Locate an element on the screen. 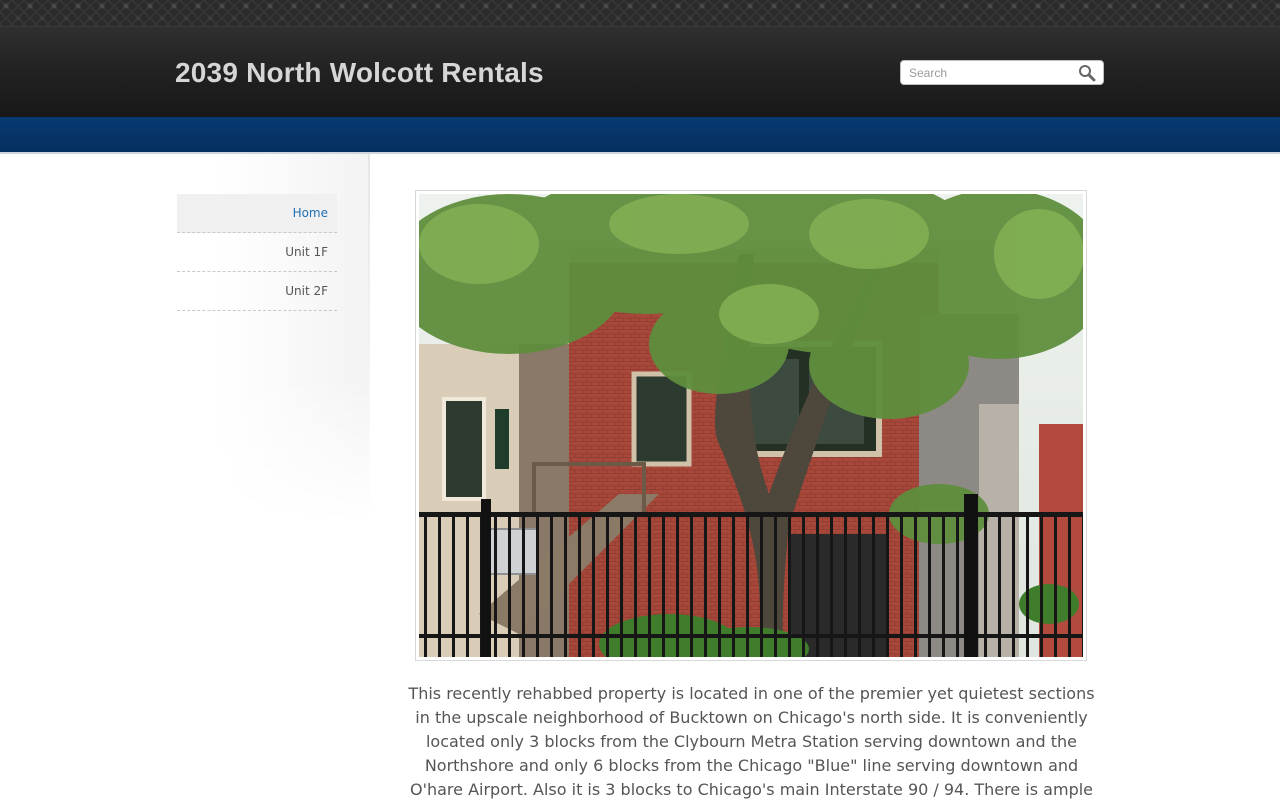  search-input is located at coordinates (989, 72).